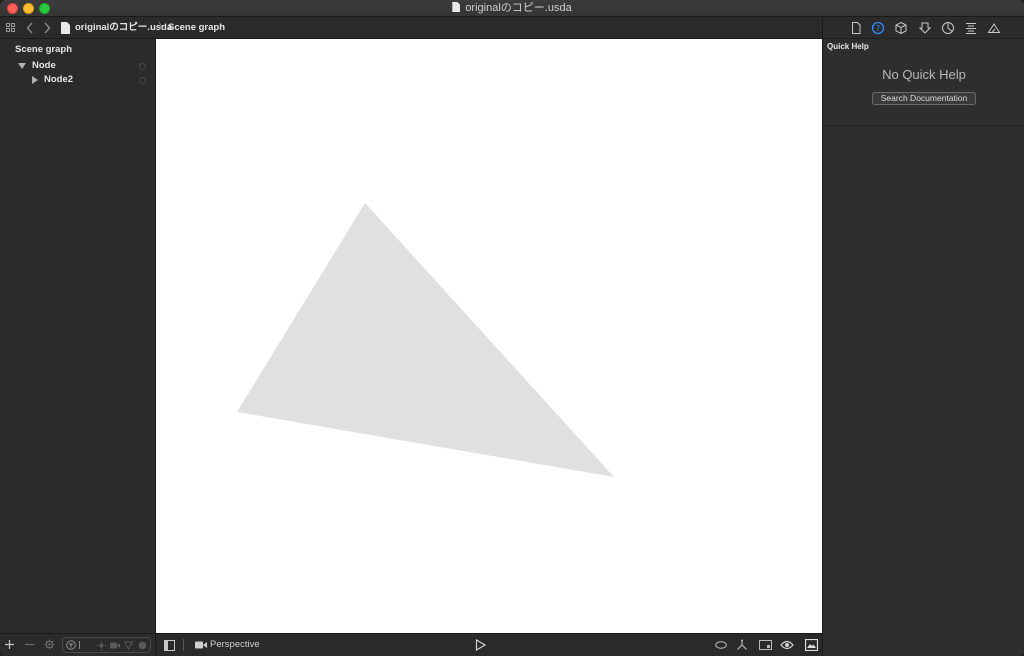  What do you see at coordinates (128, 645) in the screenshot?
I see `mesh-filter-icon` at bounding box center [128, 645].